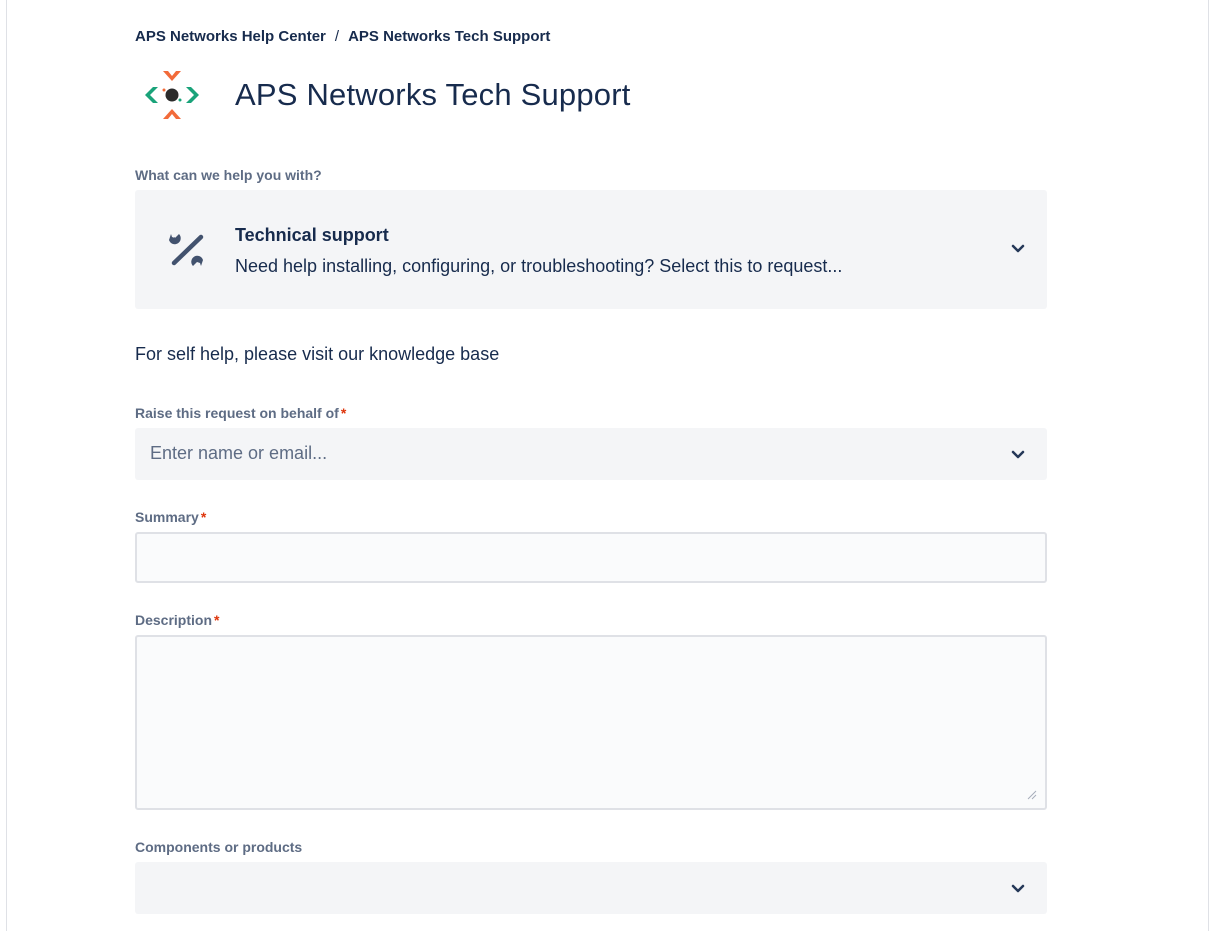  Describe the element at coordinates (230, 36) in the screenshot. I see `breadcrumb-help-center: APS Networks Help Center` at that location.